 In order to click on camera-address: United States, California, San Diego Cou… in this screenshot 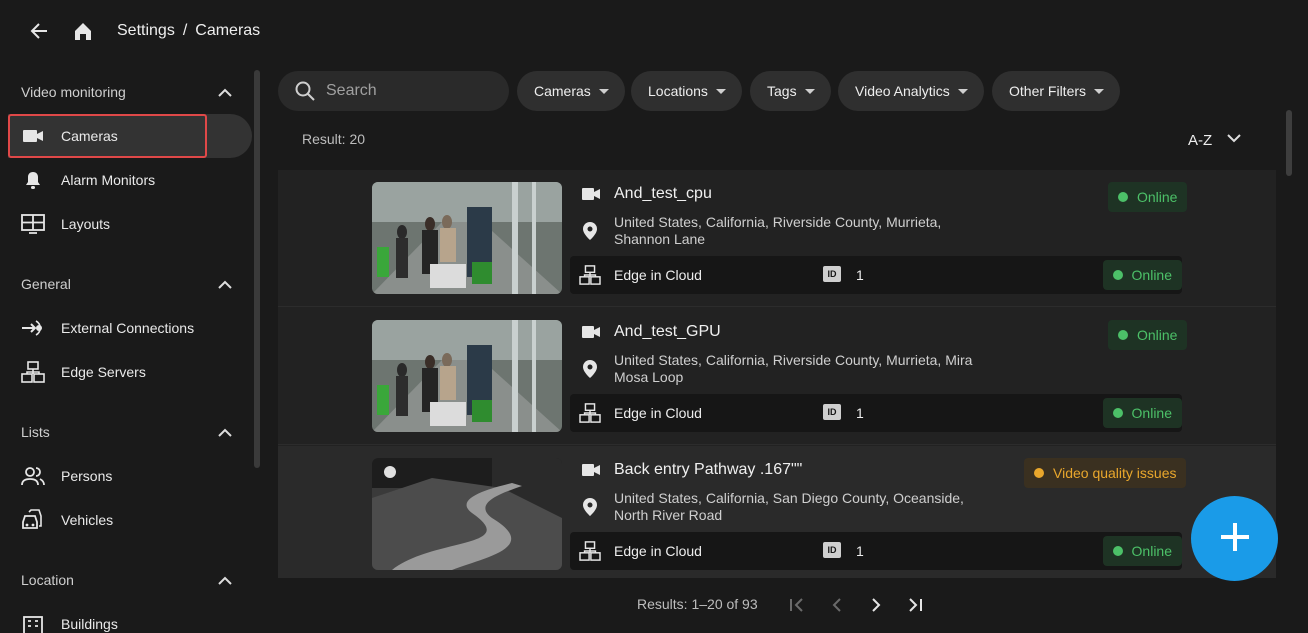, I will do `click(789, 506)`.